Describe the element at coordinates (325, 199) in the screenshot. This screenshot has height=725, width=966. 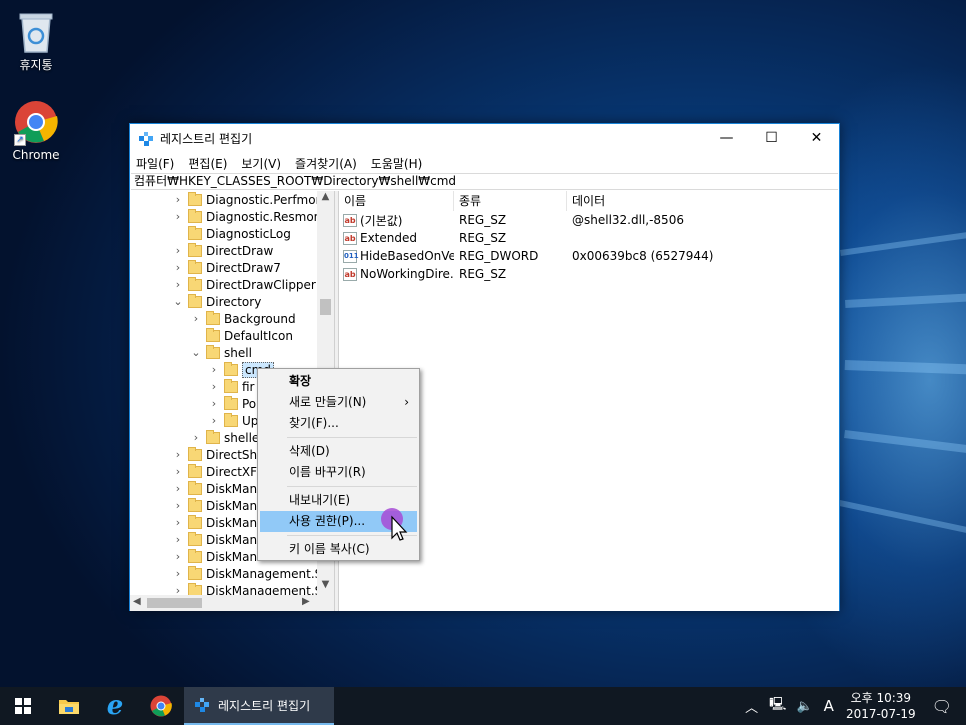
I see `scroll-up-icon: ▲` at that location.